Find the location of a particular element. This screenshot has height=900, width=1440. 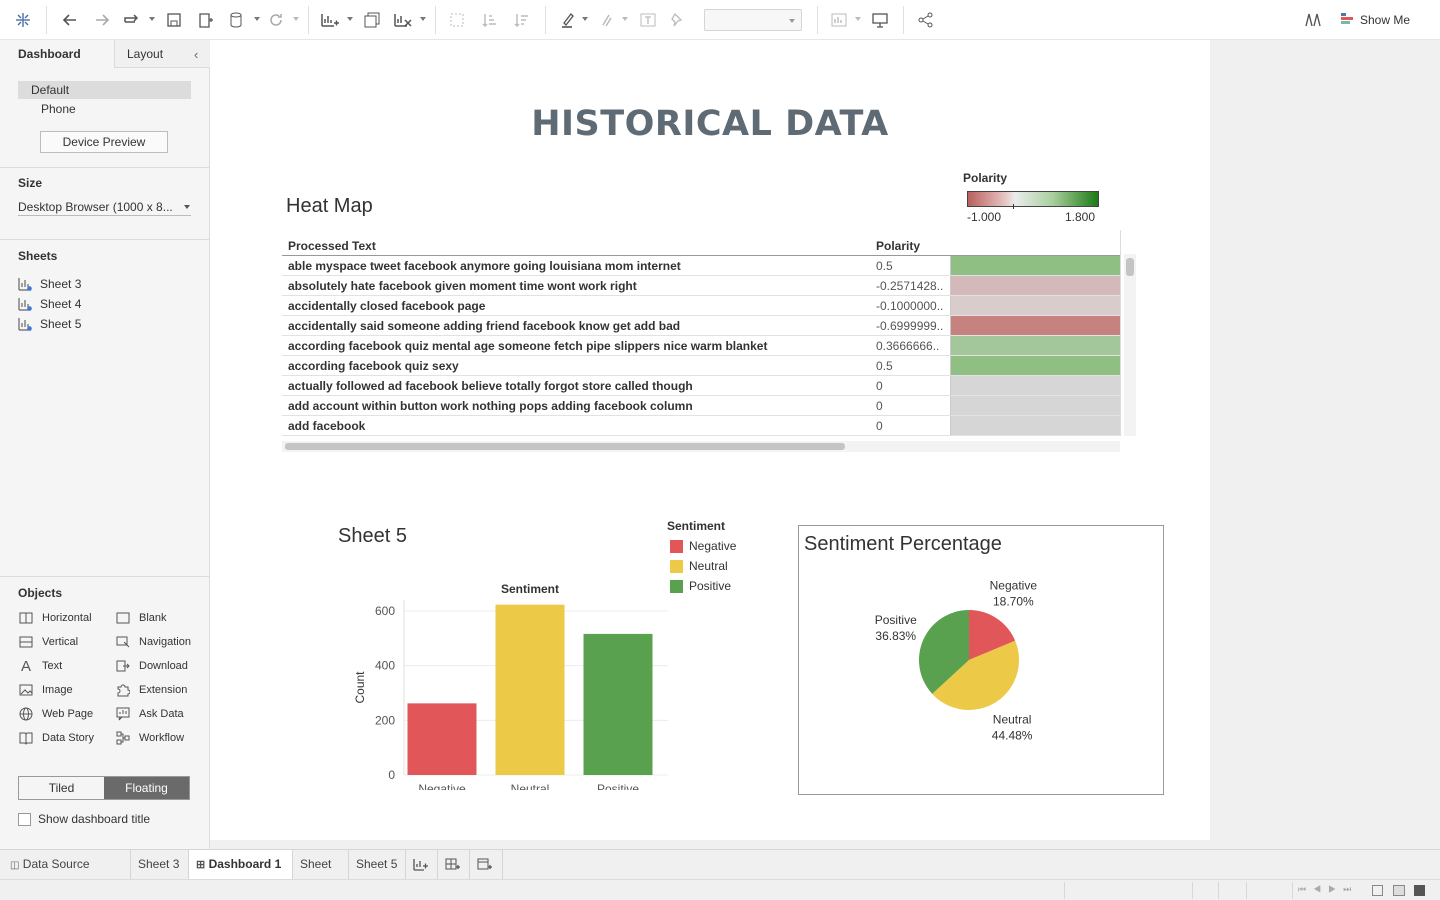

save-icon is located at coordinates (174, 20).